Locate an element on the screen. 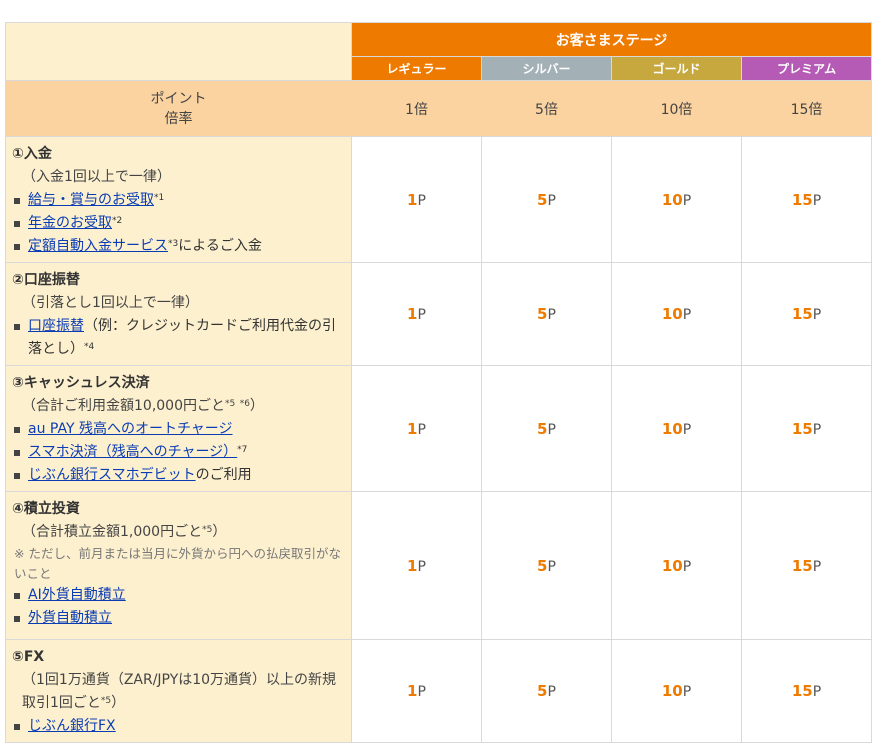 This screenshot has height=747, width=877. debit-link: じぶん銀行スマホデビット is located at coordinates (112, 475).